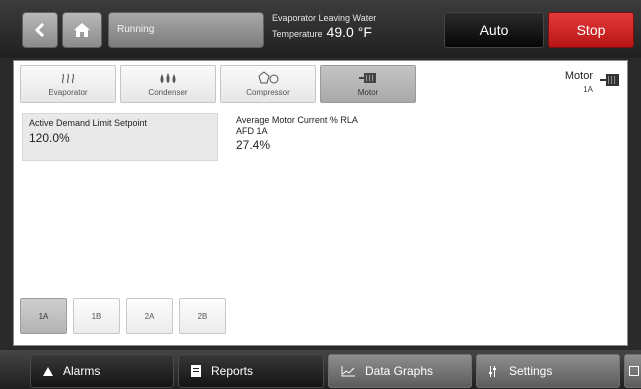 The height and width of the screenshot is (389, 641). I want to click on motor-current-value: 27.4%, so click(253, 145).